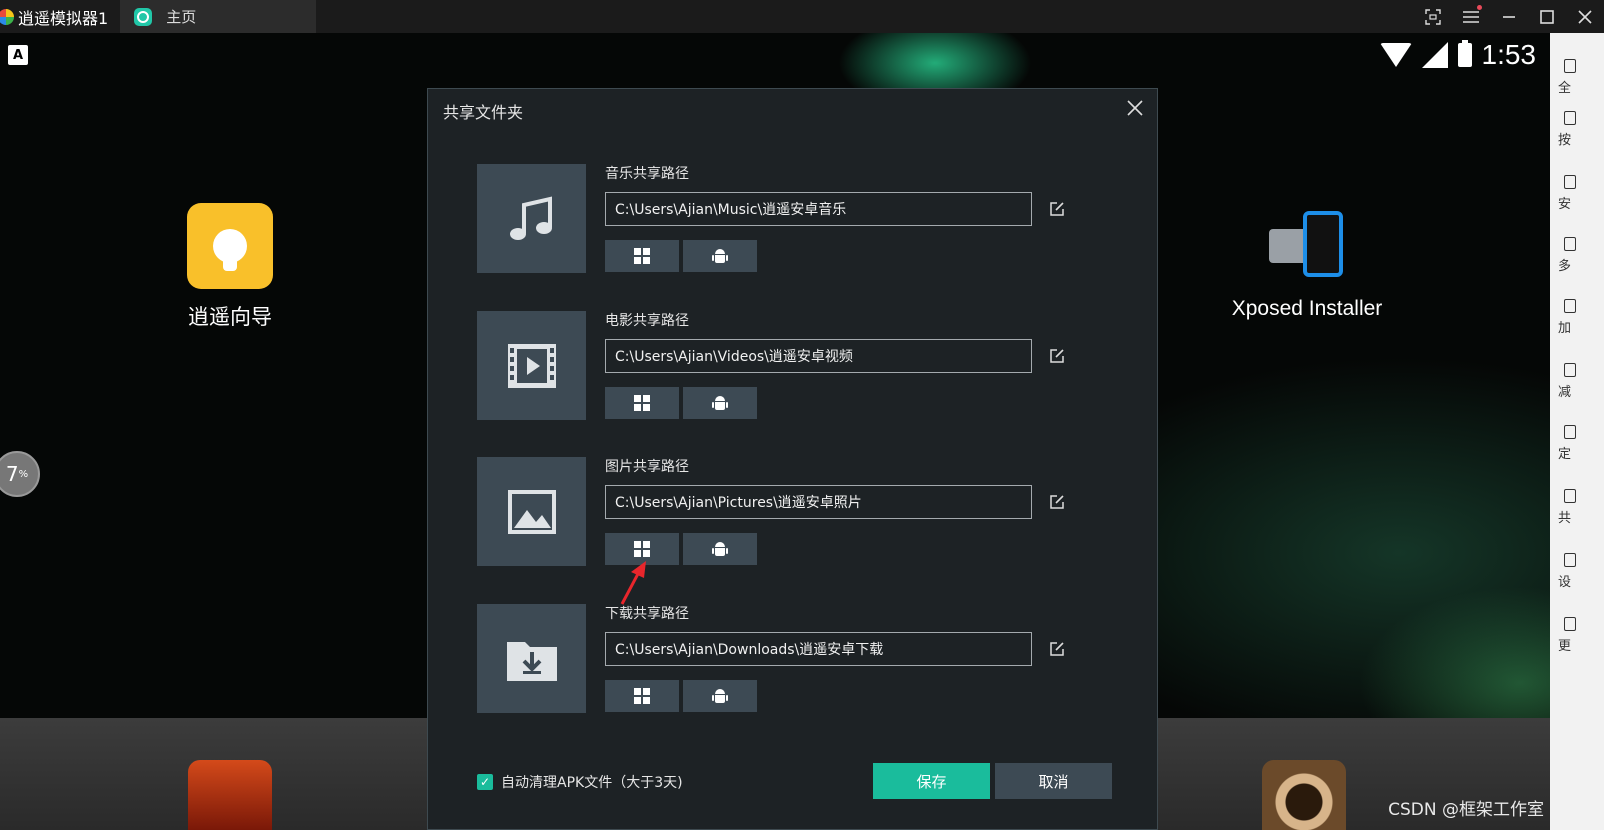 The width and height of the screenshot is (1604, 830). What do you see at coordinates (1565, 140) in the screenshot?
I see `sidebar-item-label: 按` at bounding box center [1565, 140].